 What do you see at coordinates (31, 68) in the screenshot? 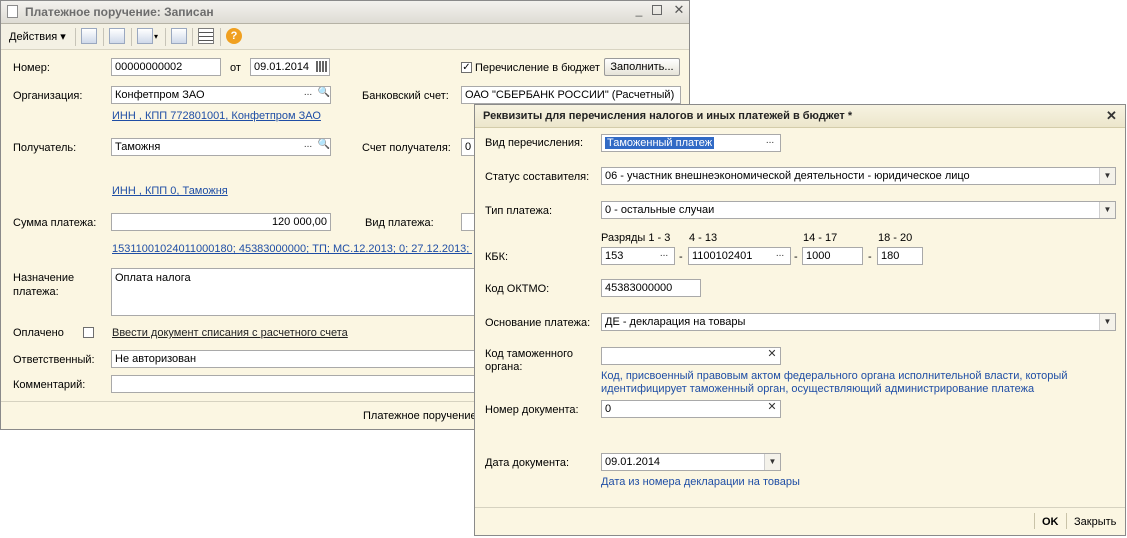
I see `number-label: Номер:` at bounding box center [31, 68].